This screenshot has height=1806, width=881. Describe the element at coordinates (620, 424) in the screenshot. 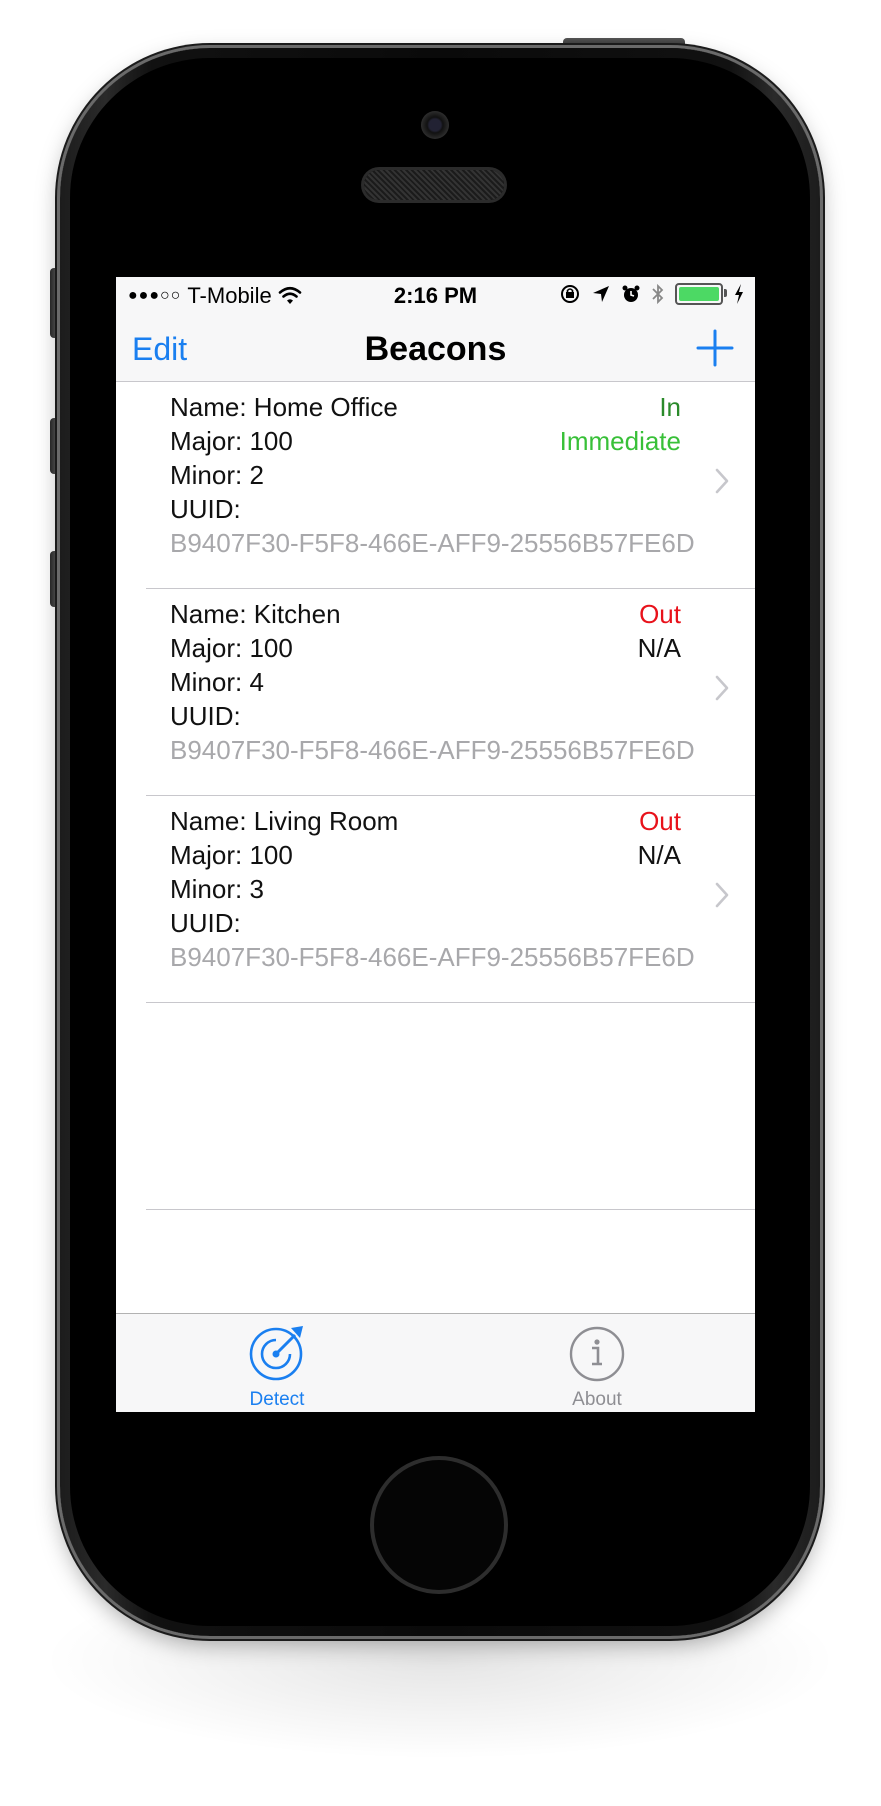

I see `beacon-status: In Immediate` at that location.